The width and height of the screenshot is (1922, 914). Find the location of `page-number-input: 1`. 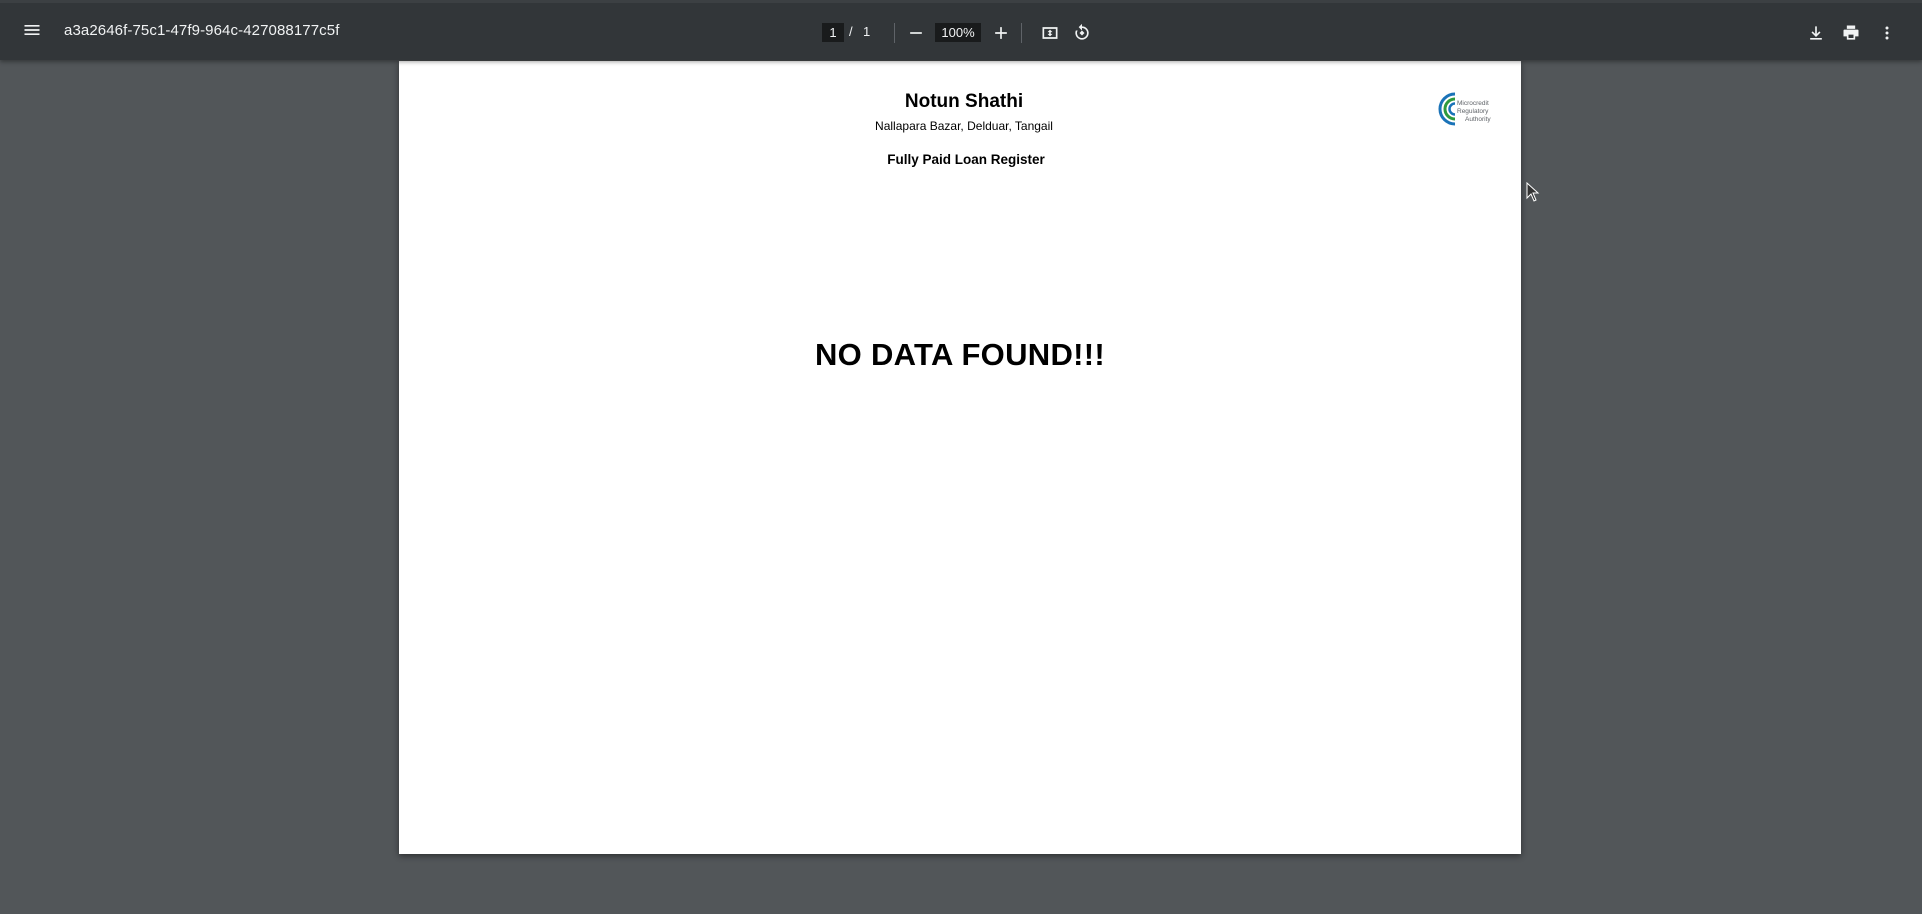

page-number-input: 1 is located at coordinates (833, 32).